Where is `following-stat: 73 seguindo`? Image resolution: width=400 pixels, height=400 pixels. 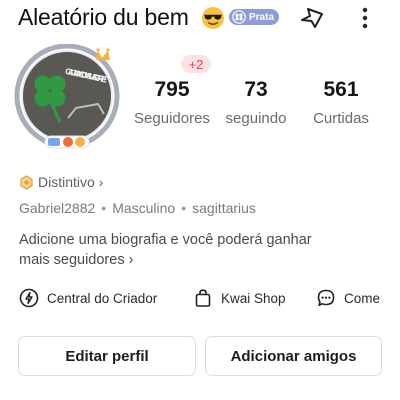 following-stat: 73 seguindo is located at coordinates (256, 102).